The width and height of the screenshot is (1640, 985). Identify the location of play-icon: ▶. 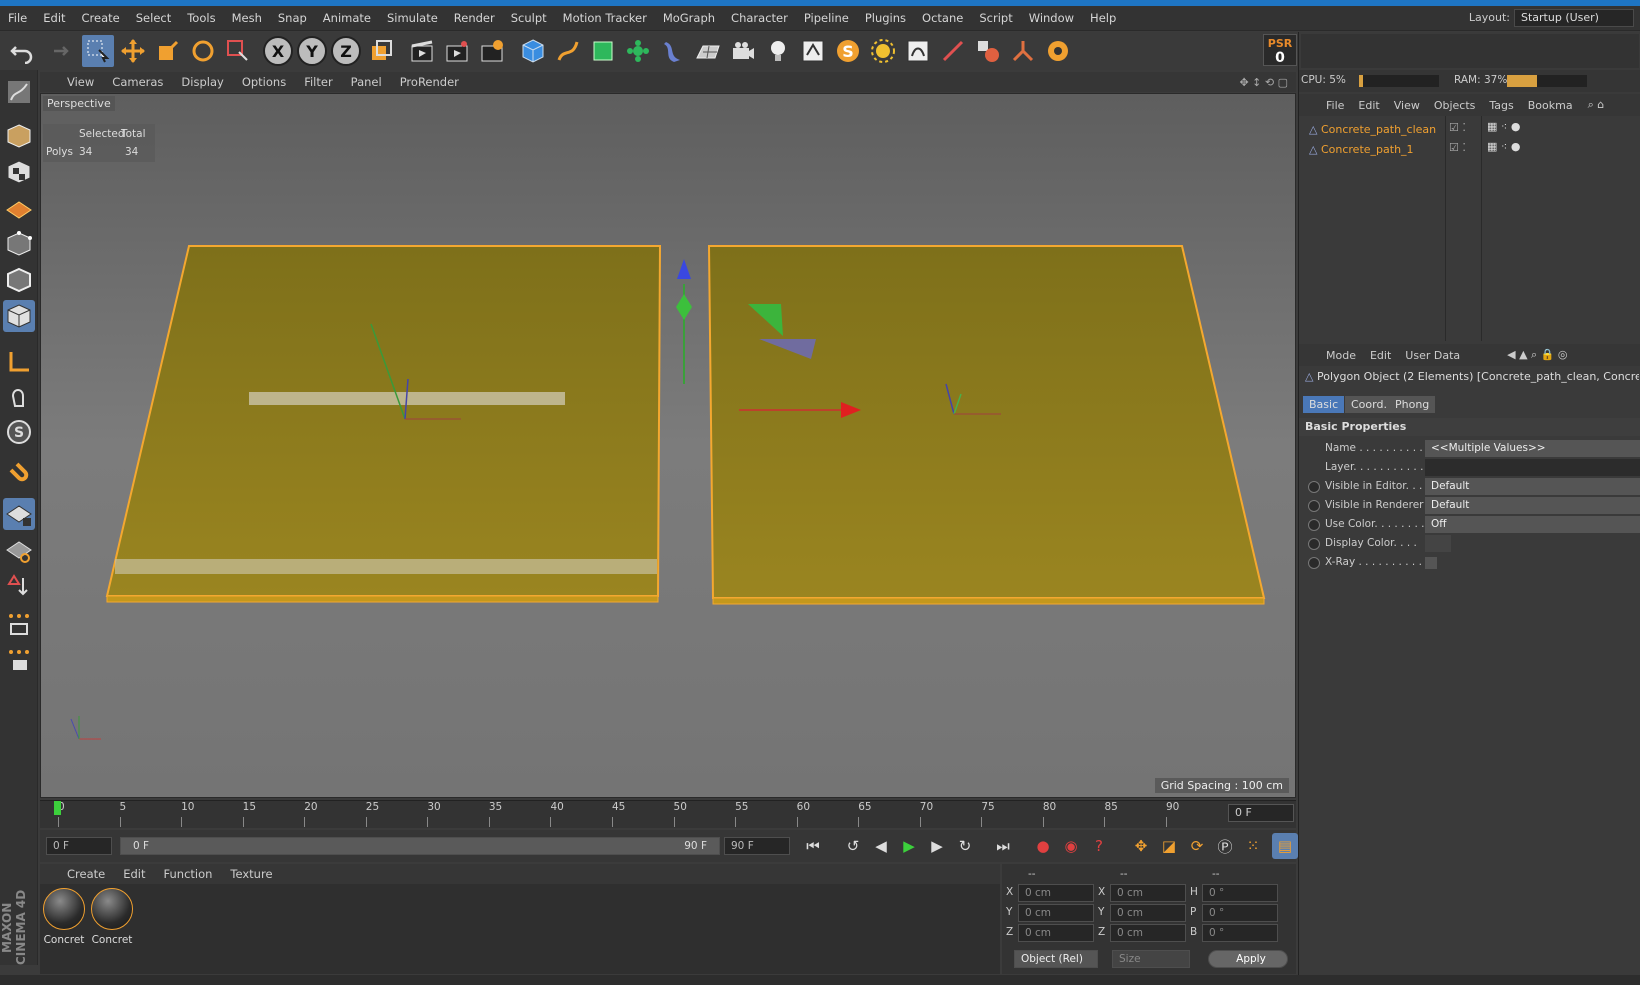
(909, 846).